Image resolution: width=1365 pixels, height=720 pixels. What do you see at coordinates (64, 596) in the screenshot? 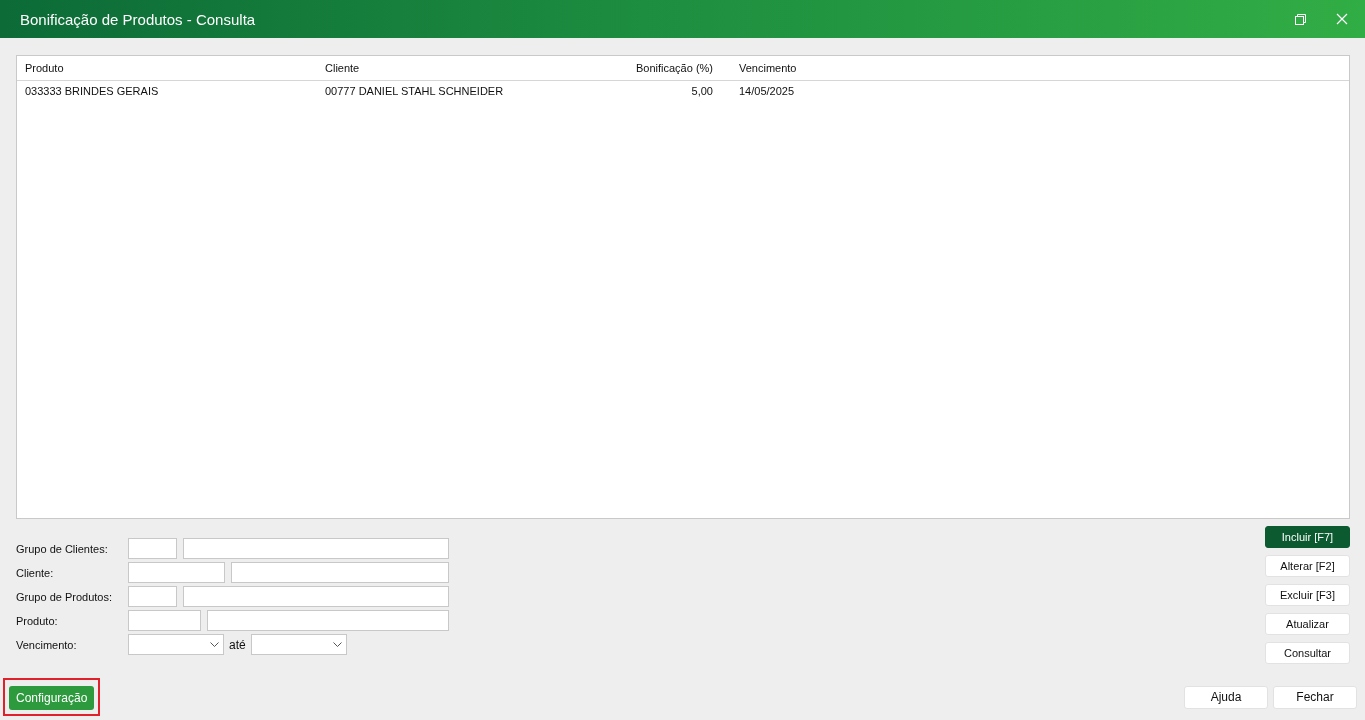
I see `filter-label: Grupo de Produtos:` at bounding box center [64, 596].